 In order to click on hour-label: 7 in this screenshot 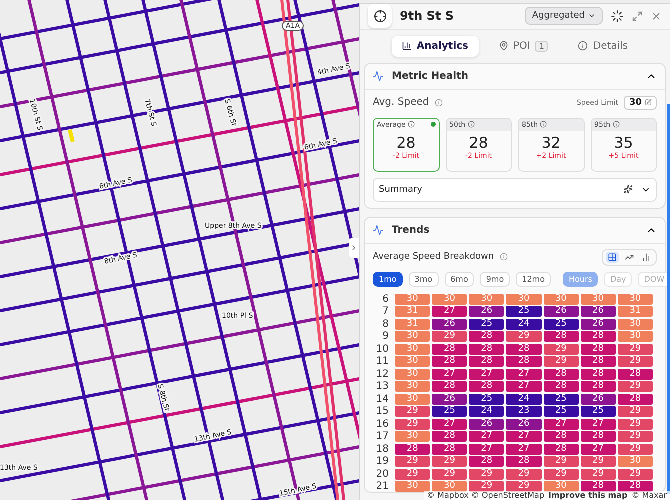, I will do `click(386, 311)`.